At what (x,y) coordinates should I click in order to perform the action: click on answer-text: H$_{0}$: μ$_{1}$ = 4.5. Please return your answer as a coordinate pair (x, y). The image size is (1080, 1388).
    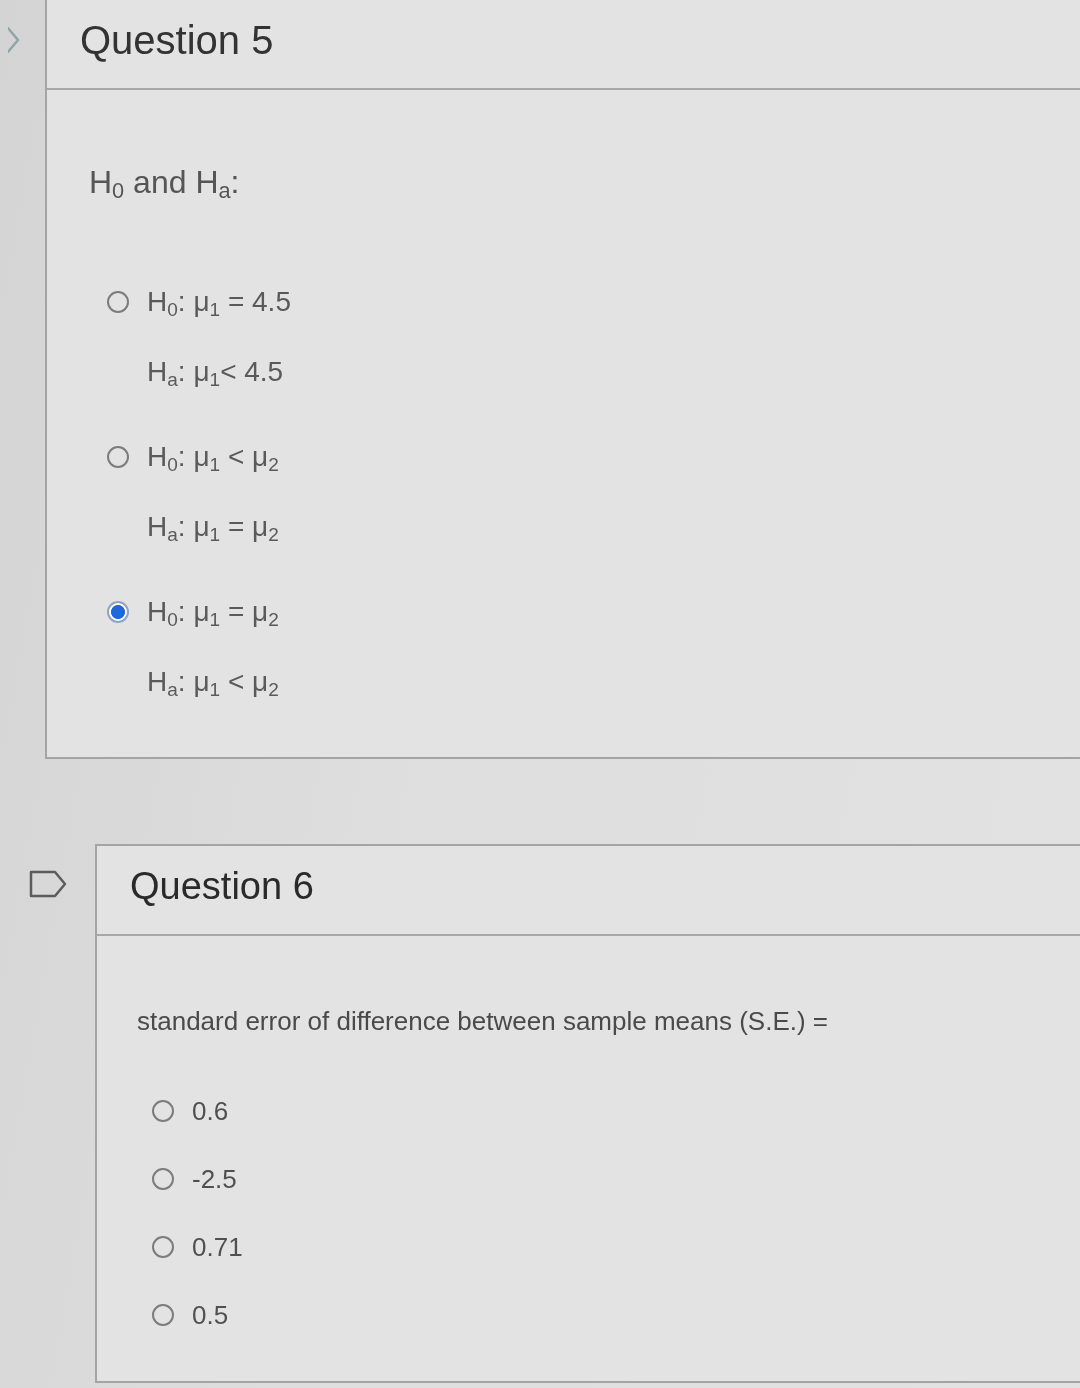
    Looking at the image, I should click on (219, 302).